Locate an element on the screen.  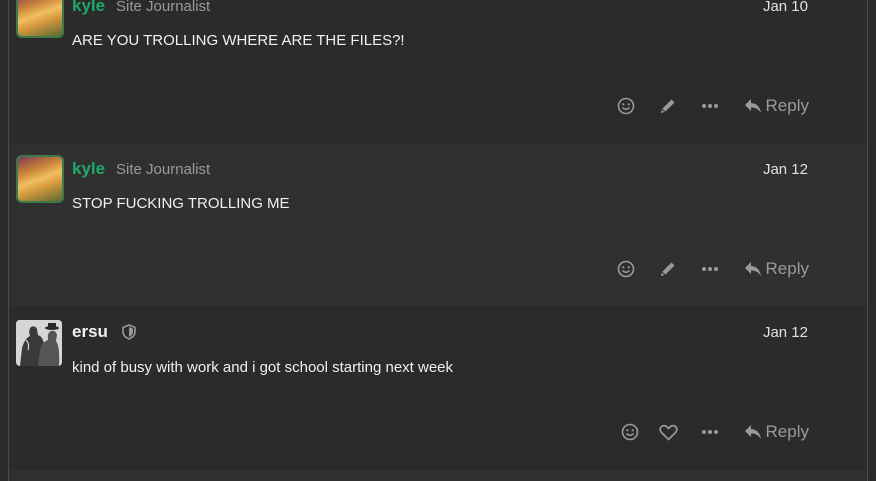
username: ersu is located at coordinates (90, 332).